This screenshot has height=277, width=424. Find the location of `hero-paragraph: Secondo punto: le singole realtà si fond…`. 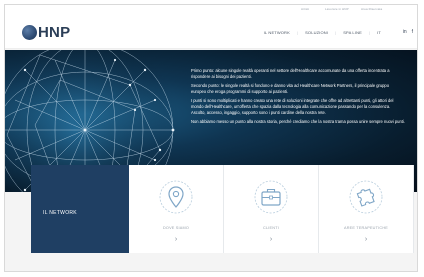

hero-paragraph: Secondo punto: le singole realtà si fond… is located at coordinates (290, 88).